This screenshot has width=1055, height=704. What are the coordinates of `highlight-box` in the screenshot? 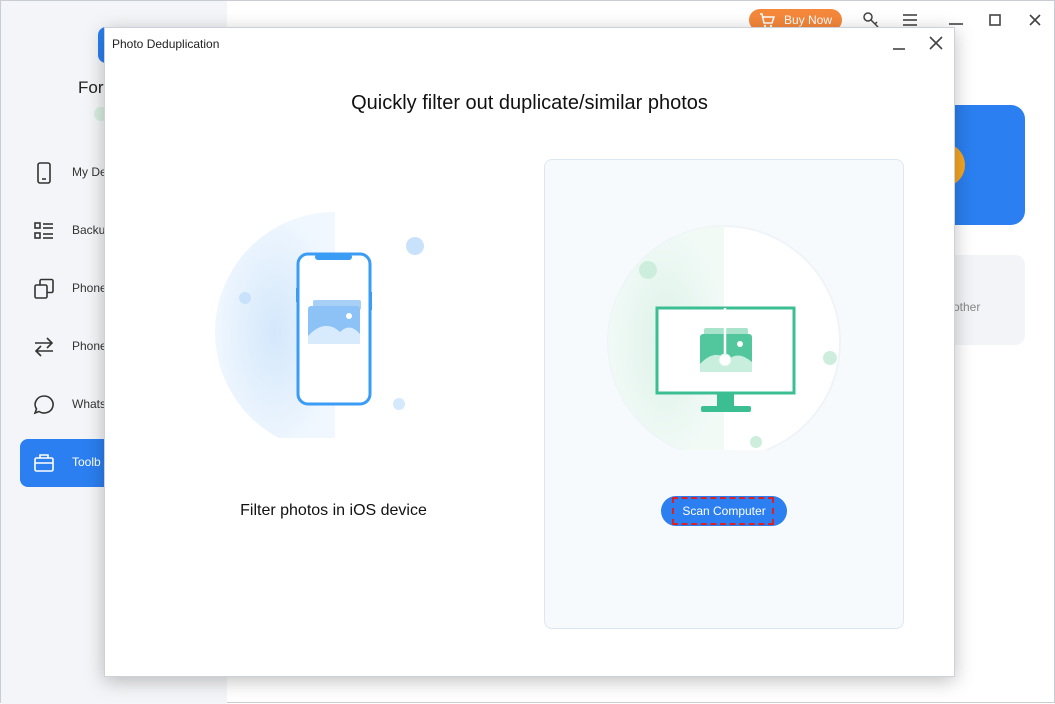 It's located at (723, 511).